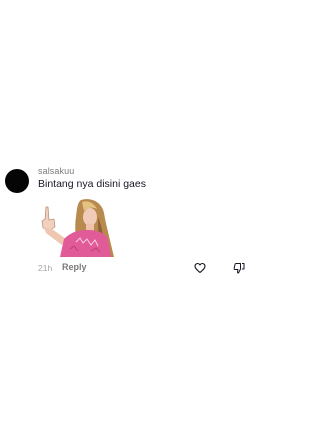 Image resolution: width=320 pixels, height=444 pixels. I want to click on comment-sticker, so click(77, 227).